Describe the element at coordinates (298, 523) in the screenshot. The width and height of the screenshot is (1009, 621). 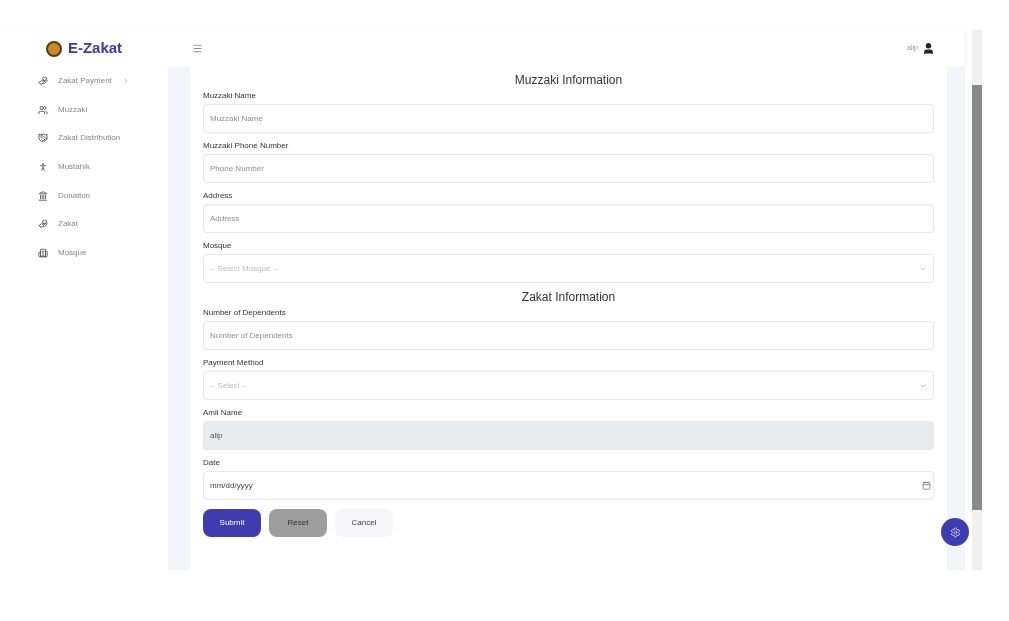
I see `reset-button: Reset` at that location.